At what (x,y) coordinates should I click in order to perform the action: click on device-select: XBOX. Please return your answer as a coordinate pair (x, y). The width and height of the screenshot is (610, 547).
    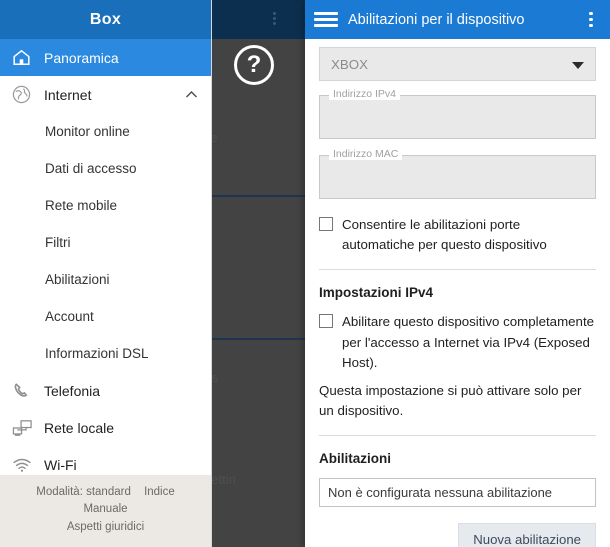
    Looking at the image, I should click on (457, 64).